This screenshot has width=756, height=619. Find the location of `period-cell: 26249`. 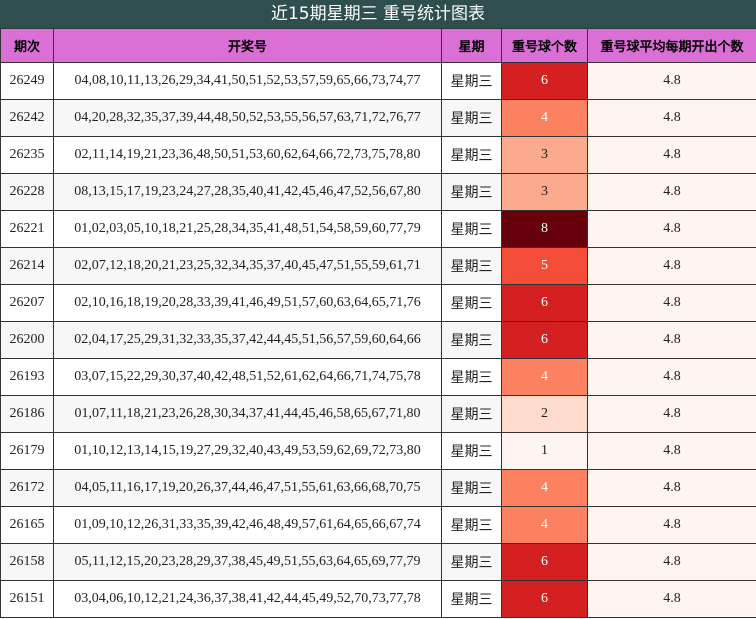

period-cell: 26249 is located at coordinates (27, 81).